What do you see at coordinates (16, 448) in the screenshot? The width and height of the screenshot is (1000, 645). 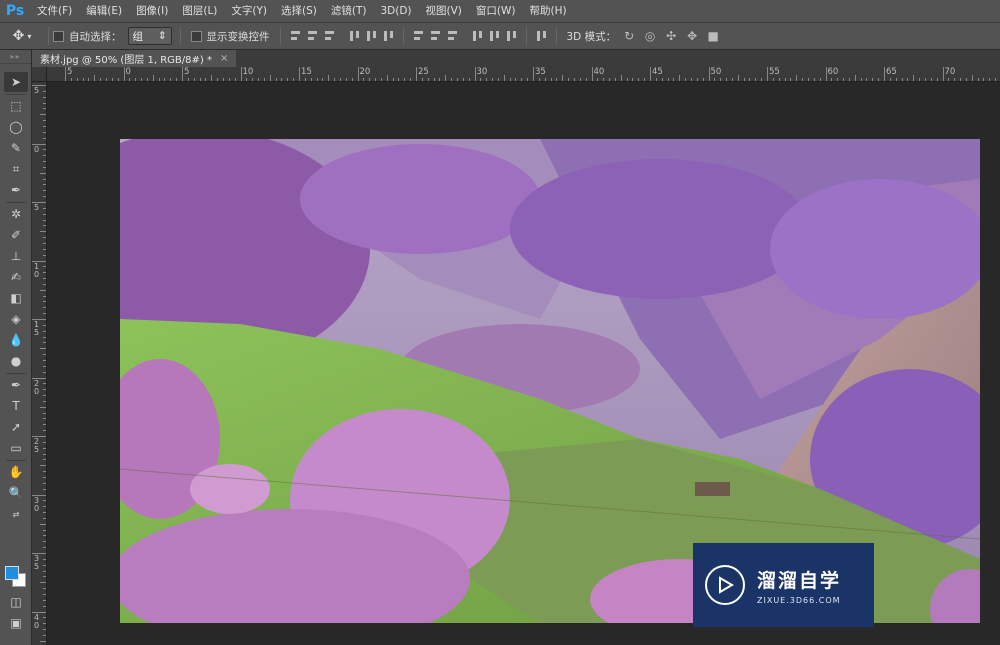 I see `shape-tool-icon: ▭` at bounding box center [16, 448].